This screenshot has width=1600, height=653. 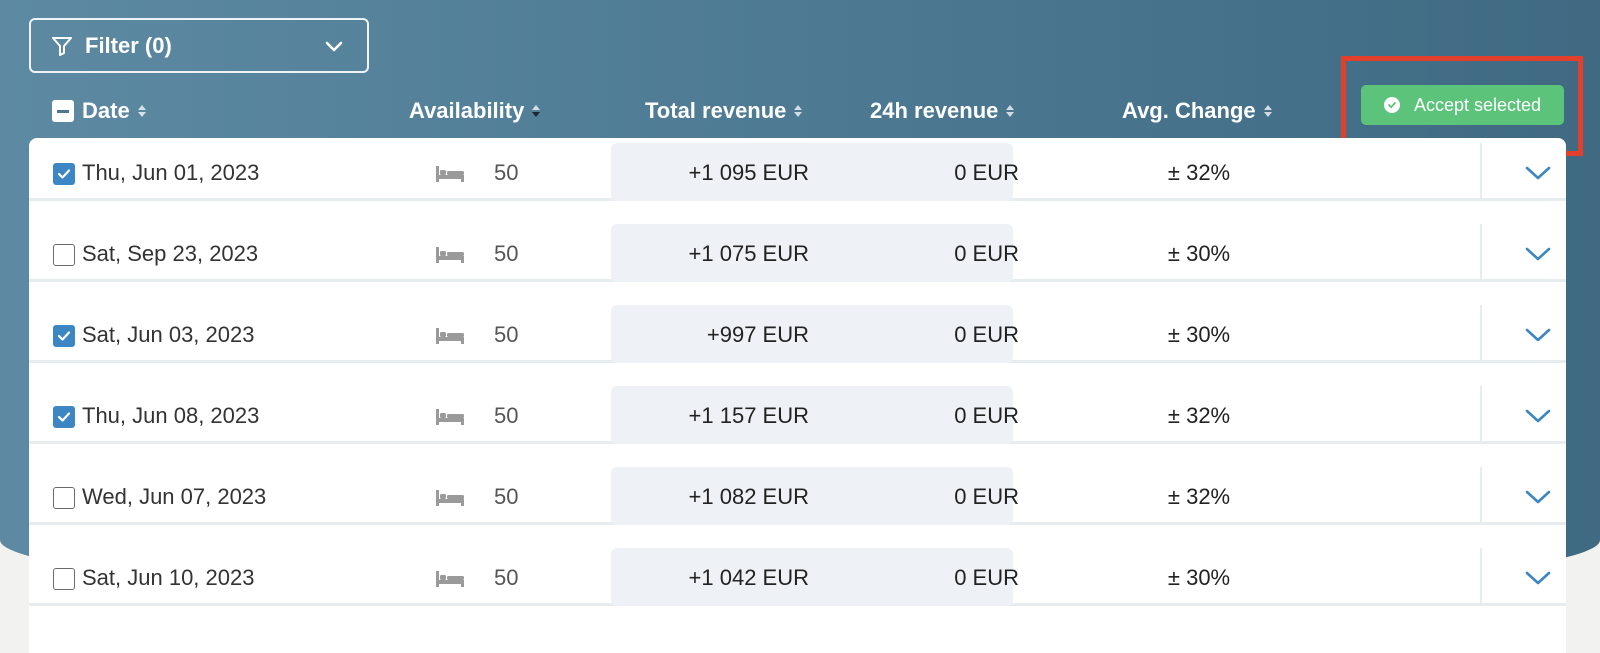 I want to click on column-header-availability: Availability, so click(x=475, y=111).